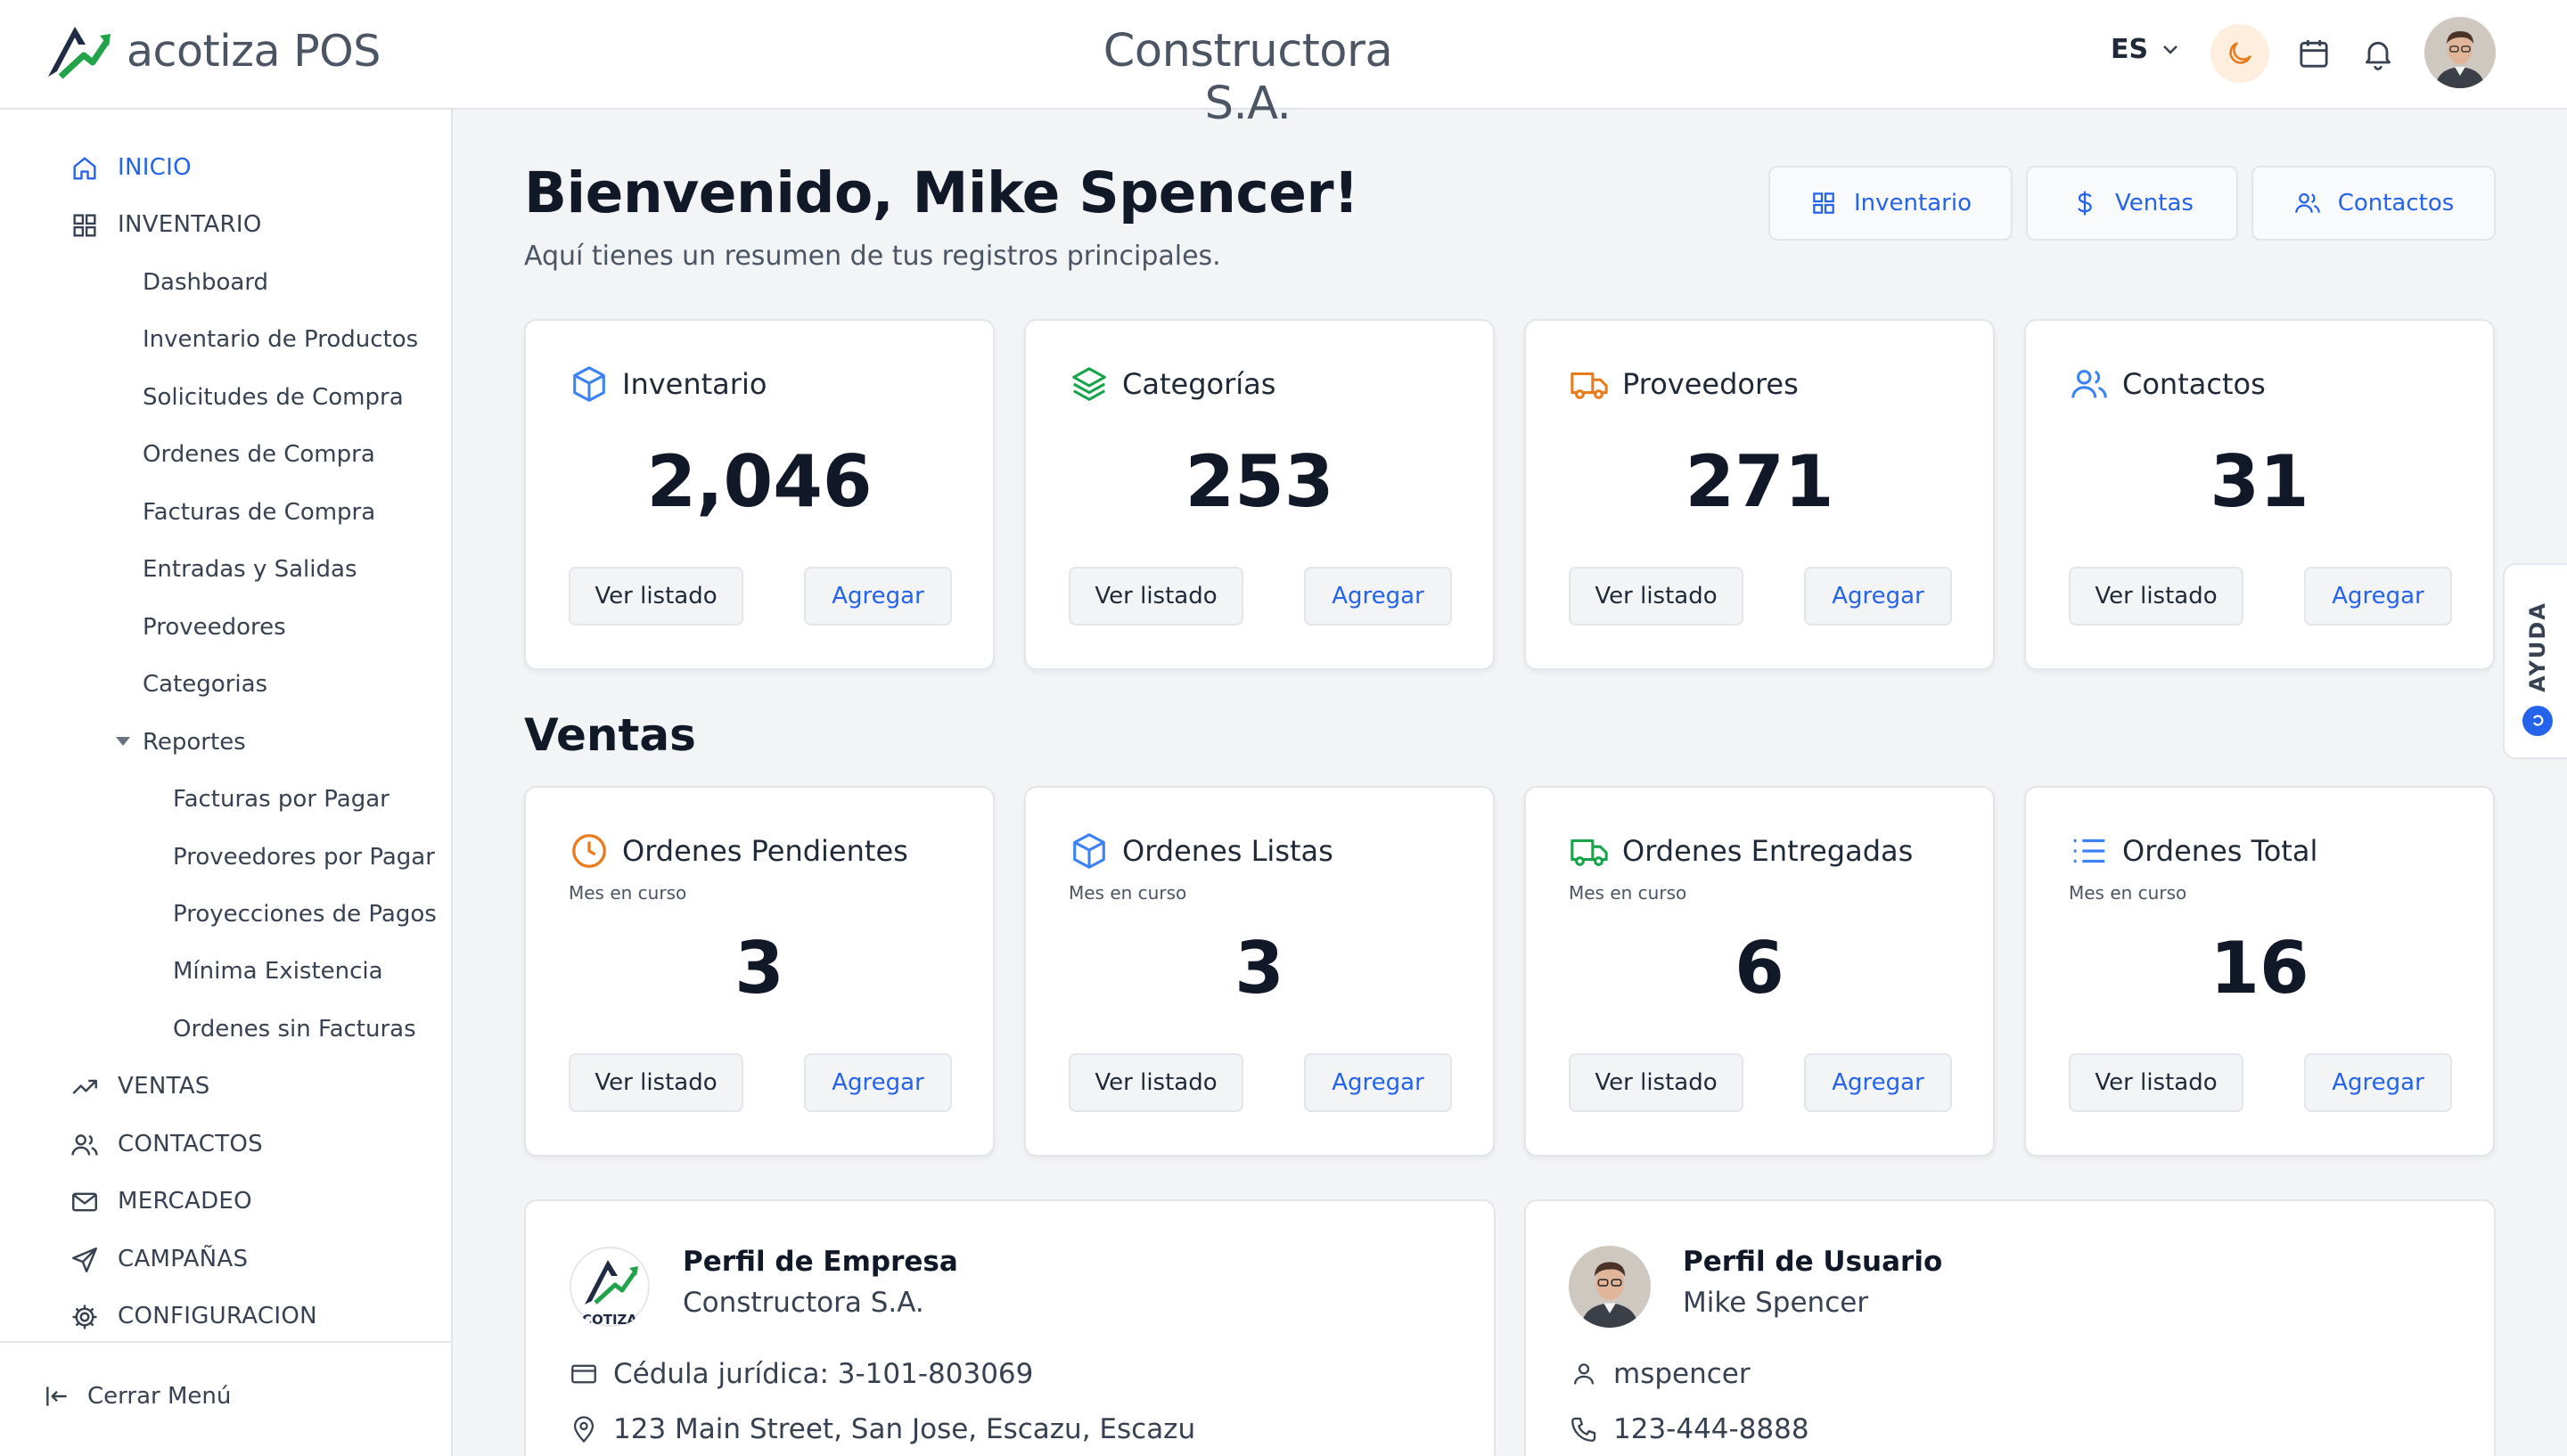 Image resolution: width=2567 pixels, height=1456 pixels. Describe the element at coordinates (1759, 969) in the screenshot. I see `card-value: 6` at that location.